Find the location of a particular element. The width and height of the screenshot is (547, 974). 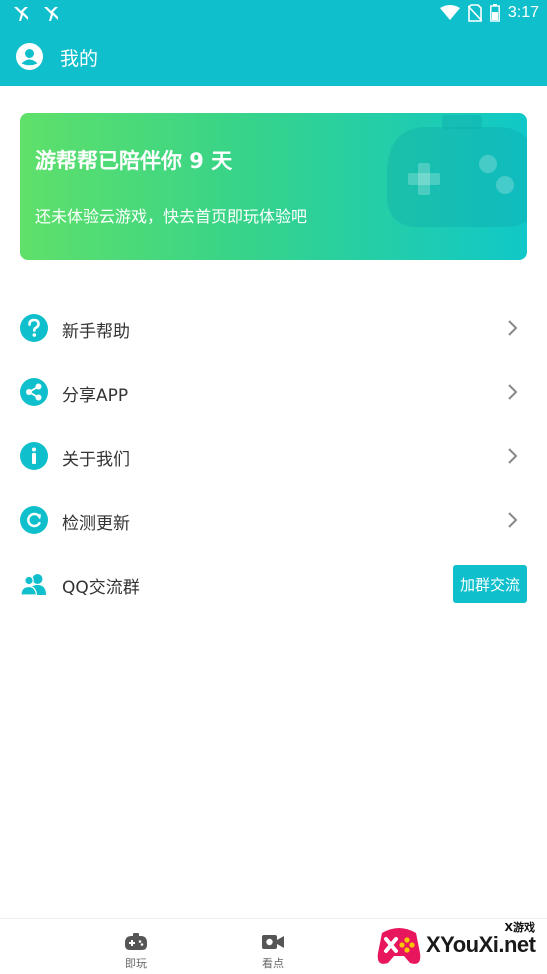

info-icon is located at coordinates (34, 456).